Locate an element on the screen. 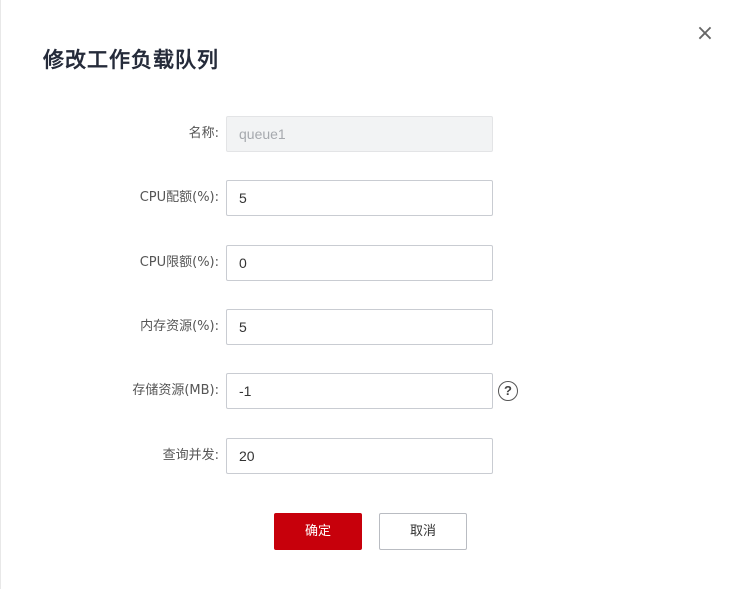  storage-label: 存储资源(MB): is located at coordinates (175, 390).